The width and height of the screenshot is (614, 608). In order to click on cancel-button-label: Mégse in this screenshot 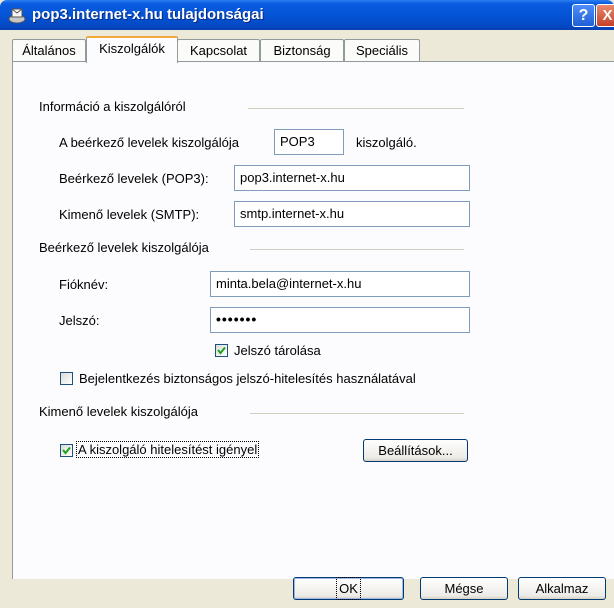, I will do `click(464, 588)`.